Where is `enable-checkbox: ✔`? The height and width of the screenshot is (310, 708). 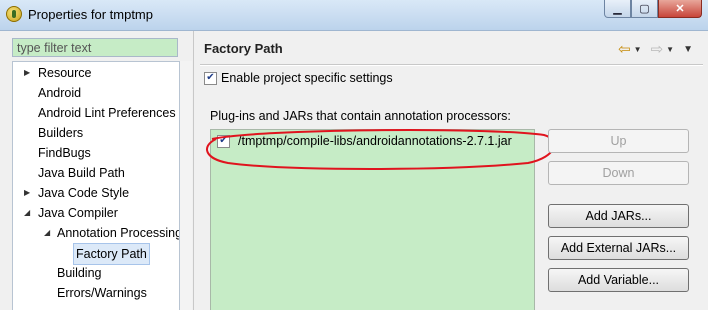 enable-checkbox: ✔ is located at coordinates (210, 78).